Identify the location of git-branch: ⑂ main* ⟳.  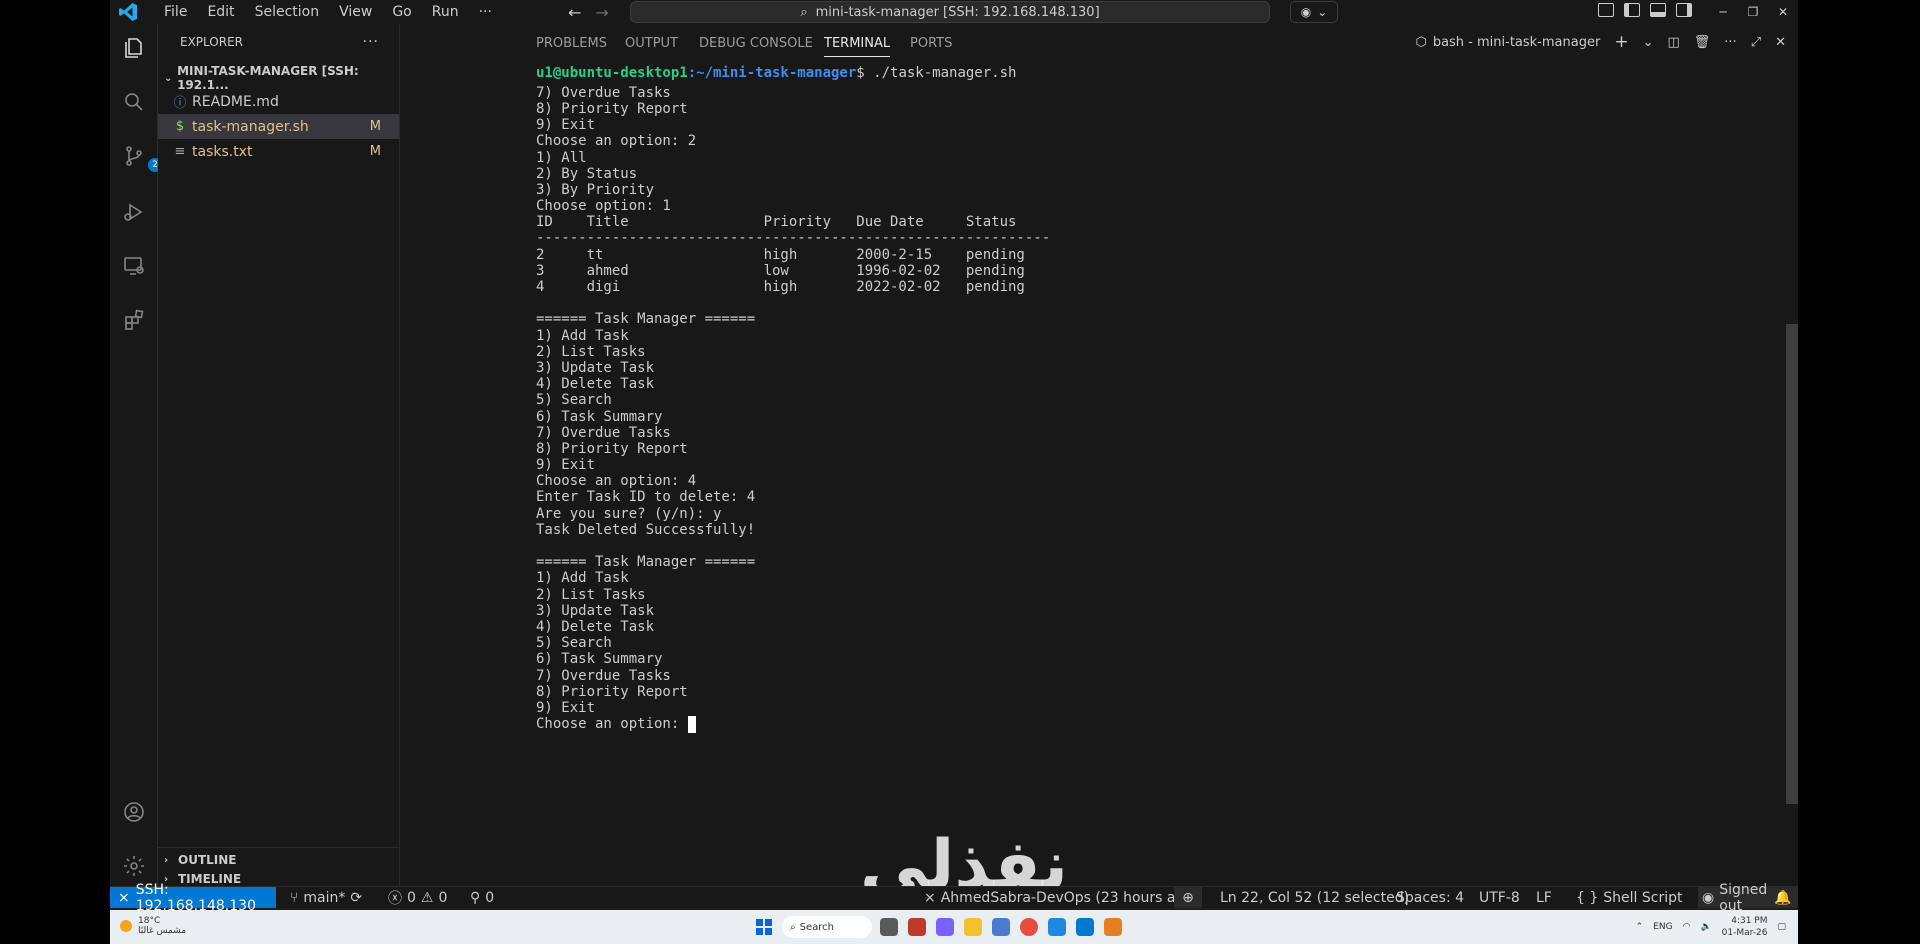
(326, 897).